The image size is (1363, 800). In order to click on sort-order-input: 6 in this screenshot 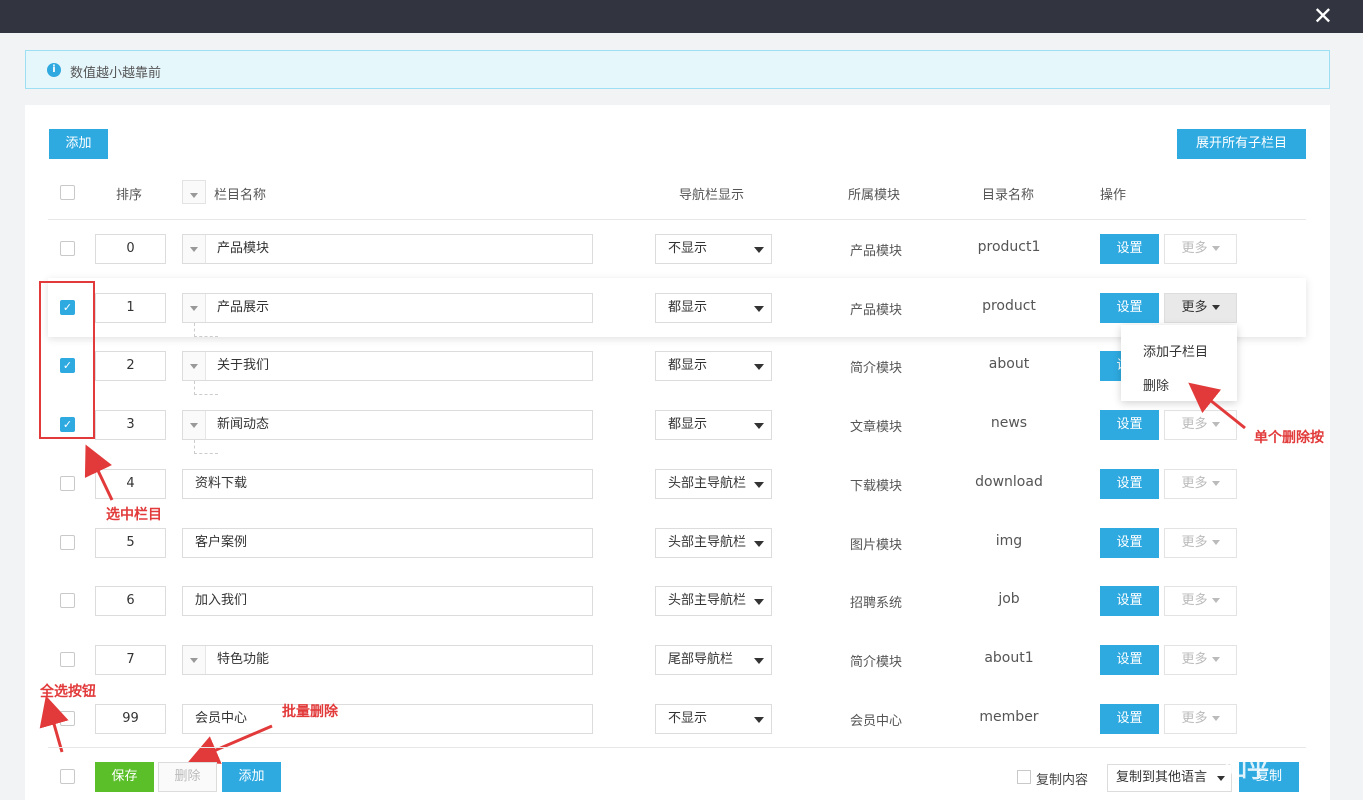, I will do `click(130, 601)`.